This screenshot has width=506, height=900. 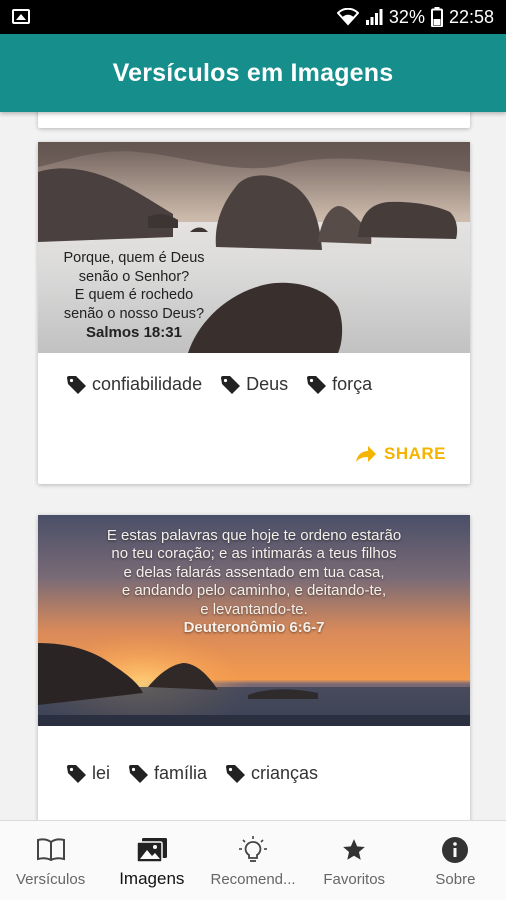 What do you see at coordinates (151, 850) in the screenshot?
I see `images-icon` at bounding box center [151, 850].